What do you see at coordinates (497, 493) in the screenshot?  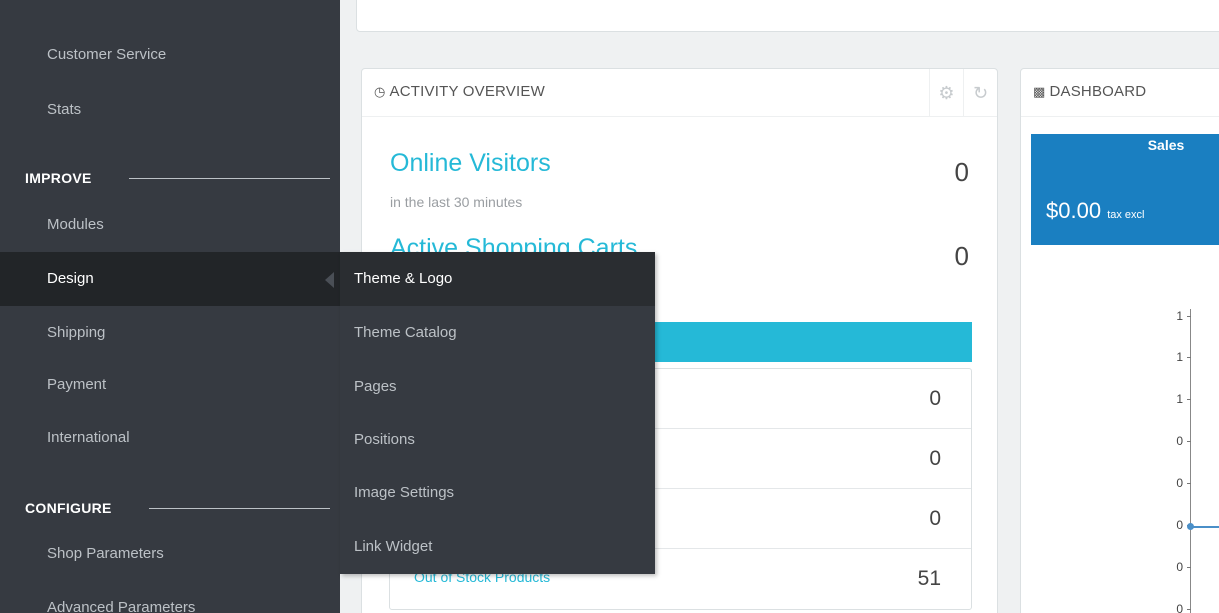 I see `submenu-item-image-settings: Image Settings` at bounding box center [497, 493].